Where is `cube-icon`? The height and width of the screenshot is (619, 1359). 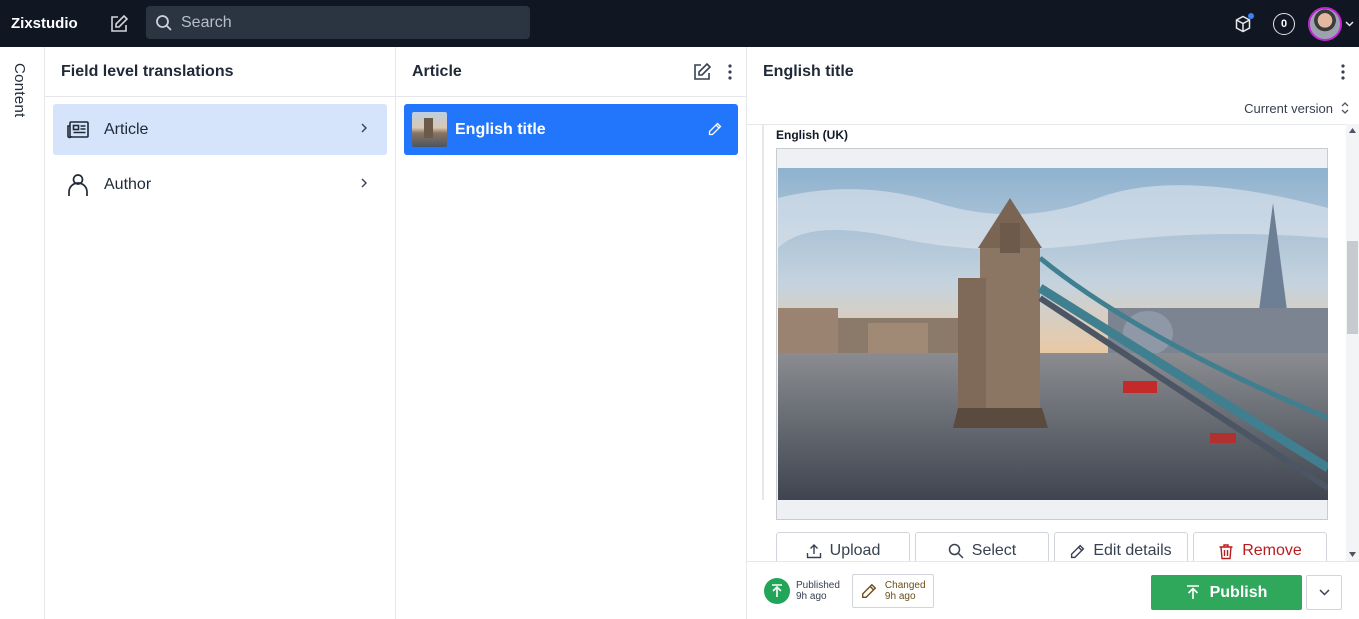 cube-icon is located at coordinates (1243, 24).